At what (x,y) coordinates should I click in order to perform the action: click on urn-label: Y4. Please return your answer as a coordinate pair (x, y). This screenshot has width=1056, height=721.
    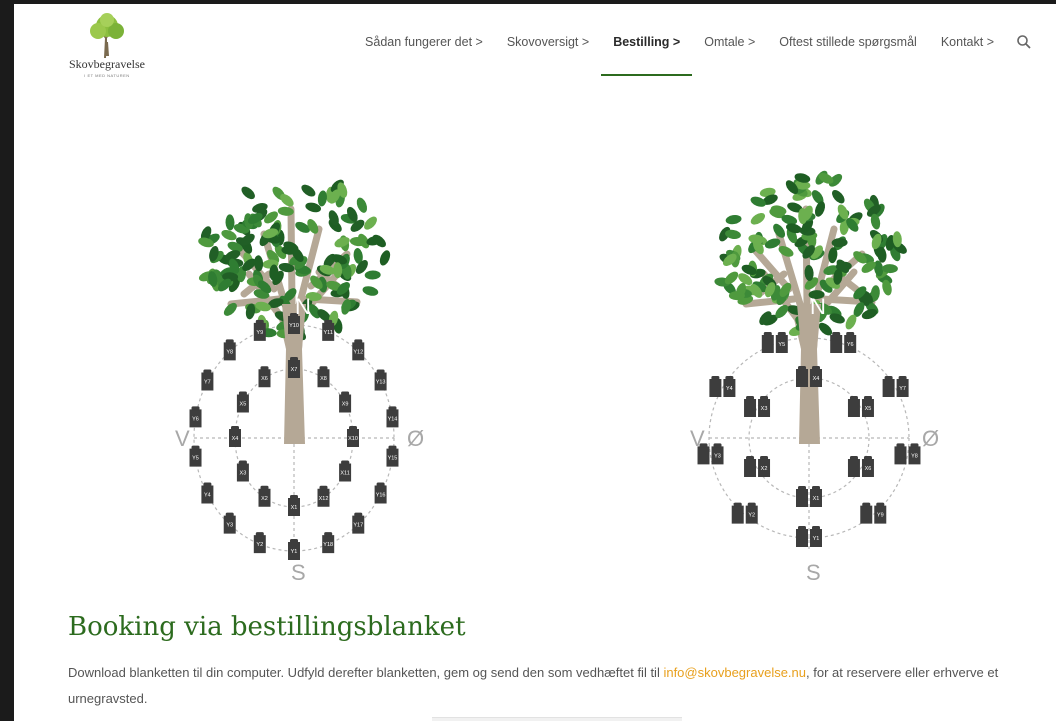
    Looking at the image, I should click on (729, 389).